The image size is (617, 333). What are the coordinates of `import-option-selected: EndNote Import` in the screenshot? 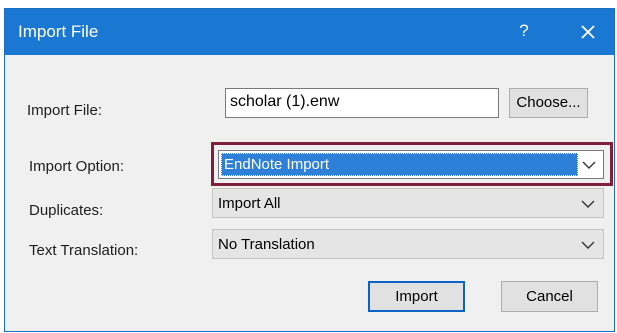 It's located at (399, 164).